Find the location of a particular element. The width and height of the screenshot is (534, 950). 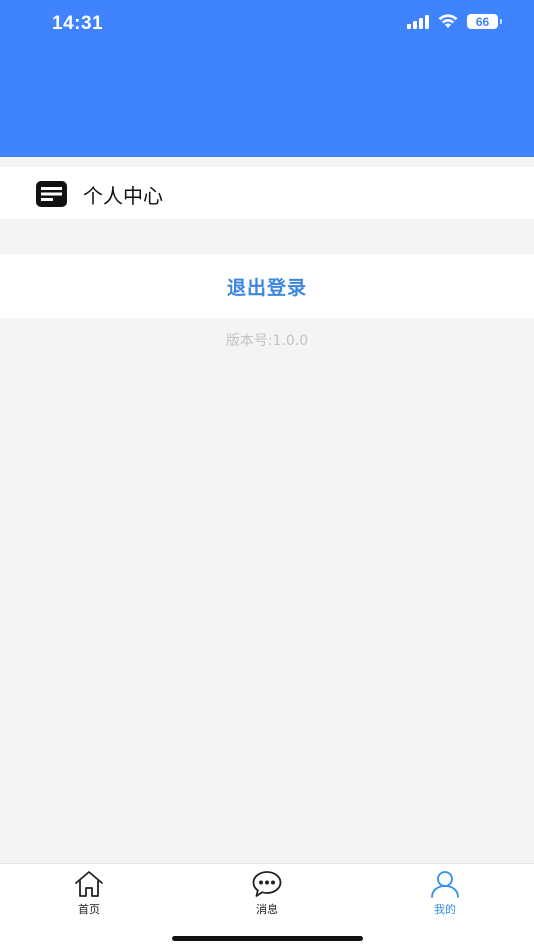

tab-messages: 消息 is located at coordinates (267, 894).